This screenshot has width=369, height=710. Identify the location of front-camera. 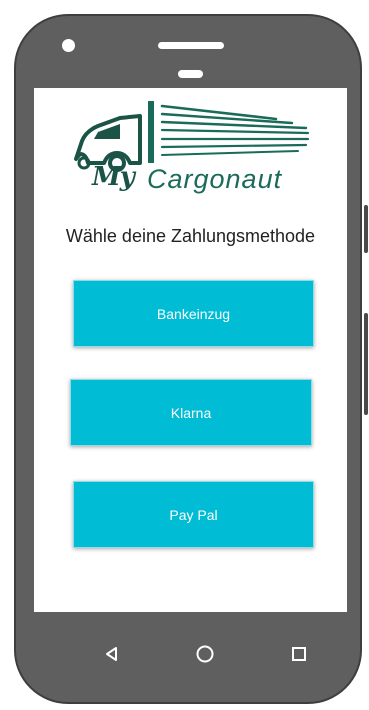
(68, 45).